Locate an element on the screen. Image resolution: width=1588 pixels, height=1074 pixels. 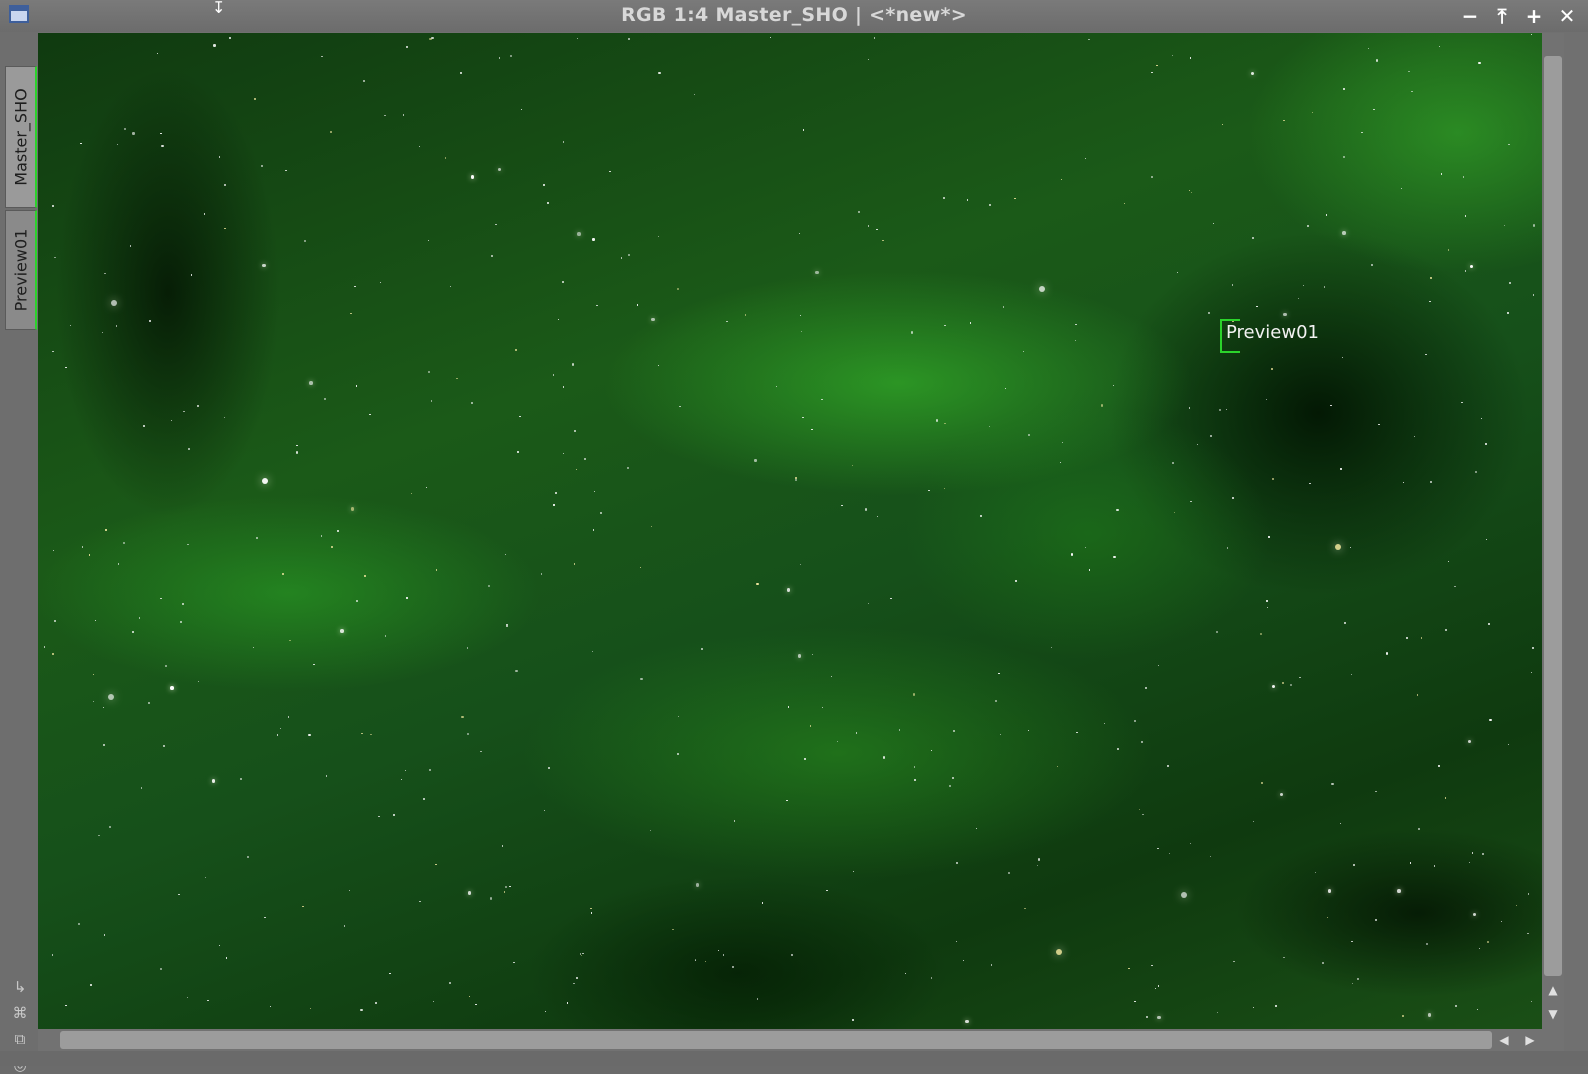
tab-master-sho: Master_SHO is located at coordinates (21, 137).